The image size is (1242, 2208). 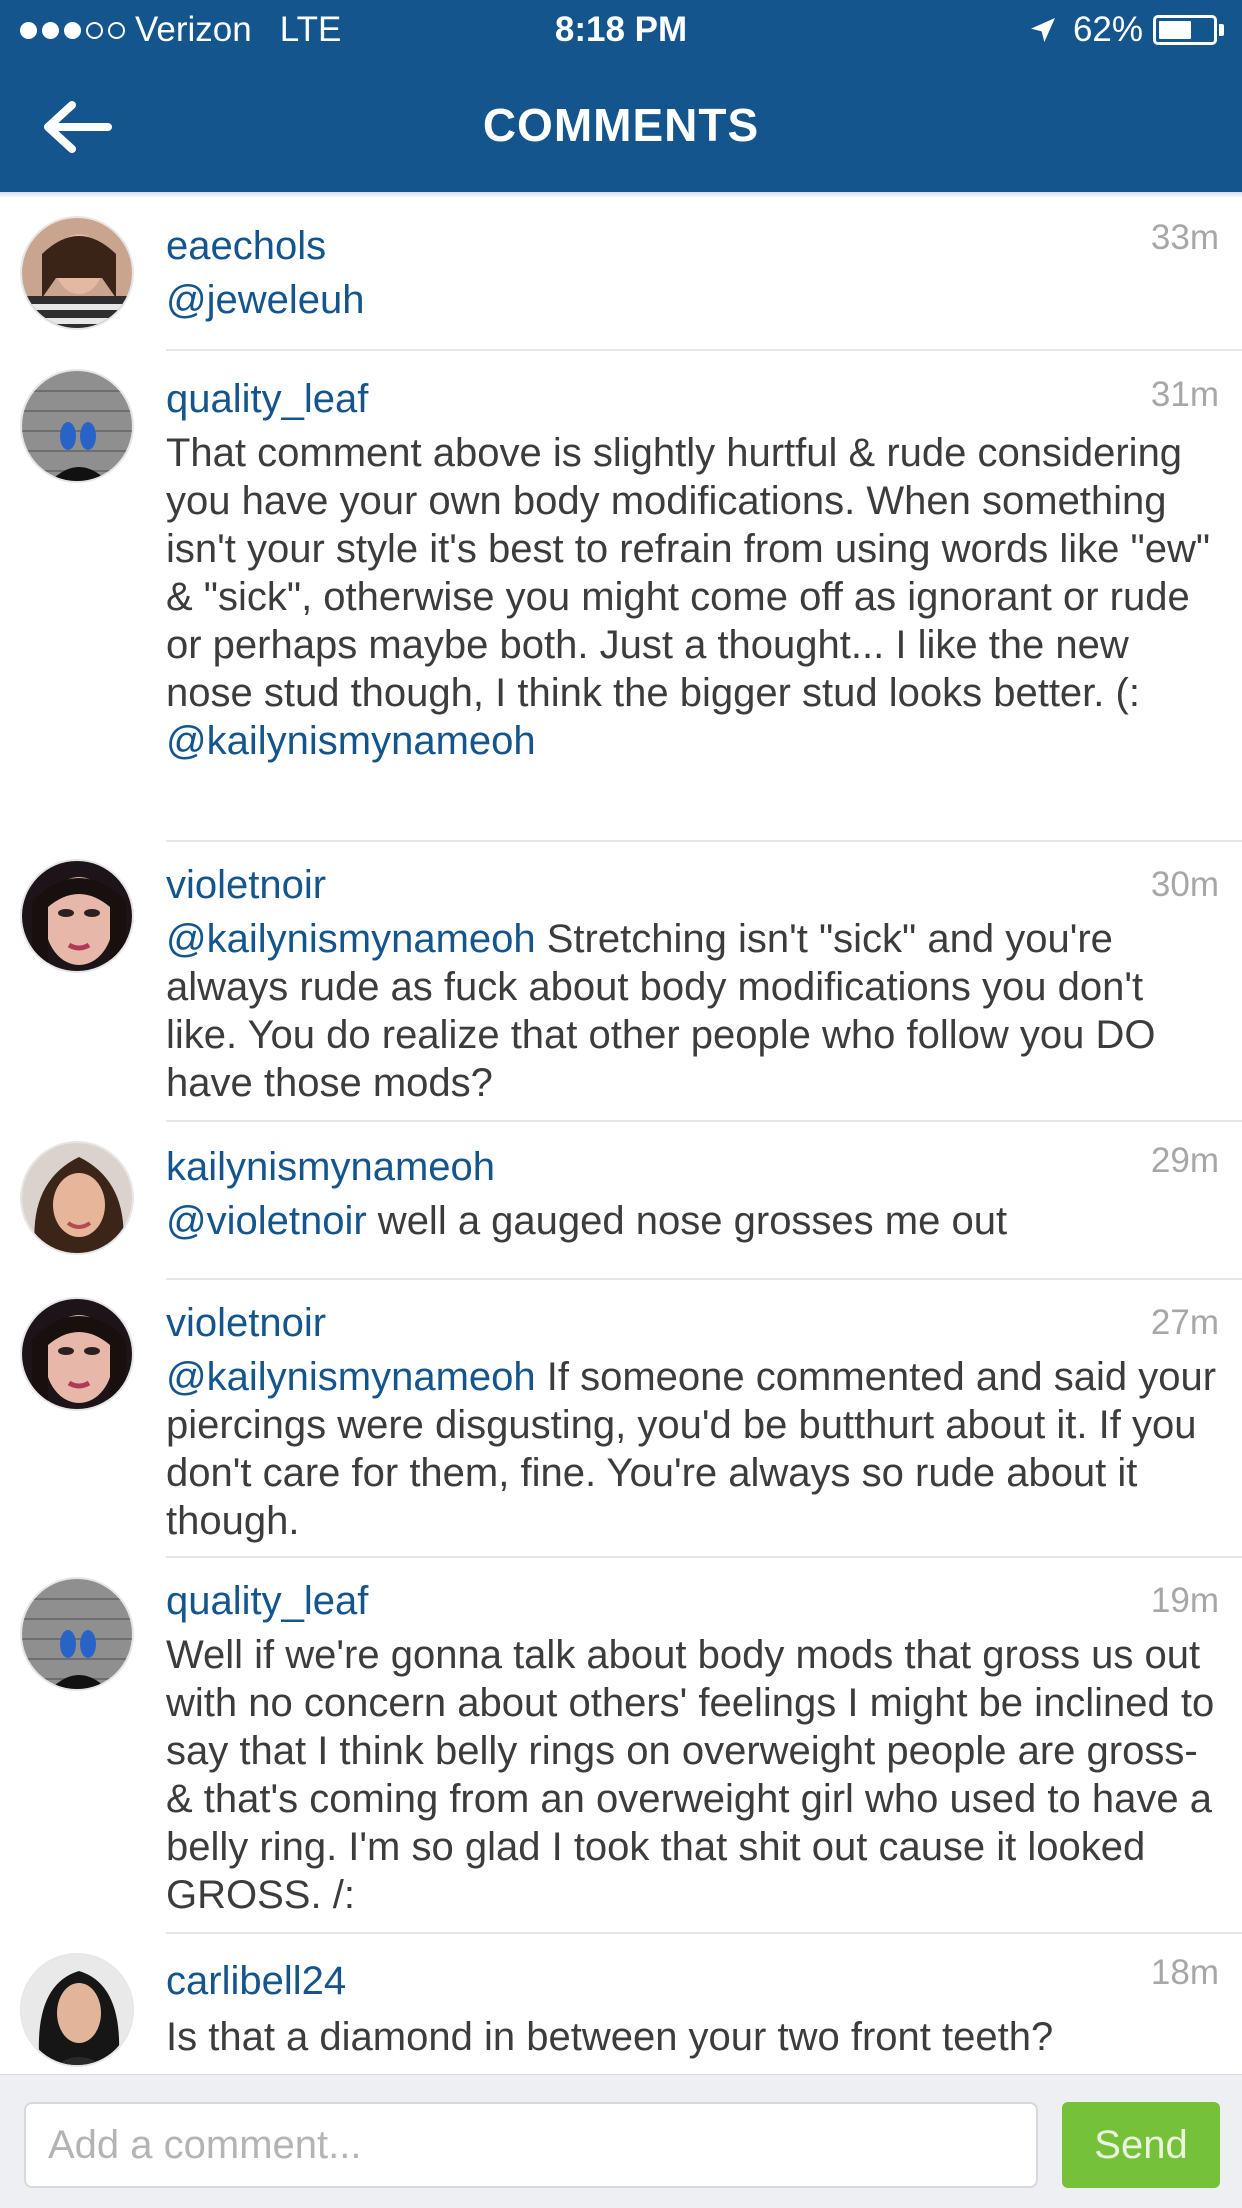 I want to click on comment-time: 31m, so click(x=1184, y=394).